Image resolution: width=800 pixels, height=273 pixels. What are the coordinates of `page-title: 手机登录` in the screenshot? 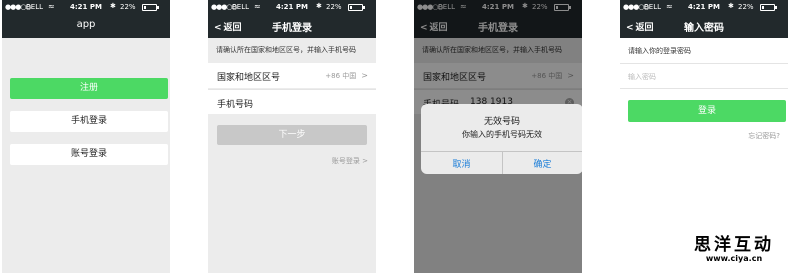 It's located at (292, 28).